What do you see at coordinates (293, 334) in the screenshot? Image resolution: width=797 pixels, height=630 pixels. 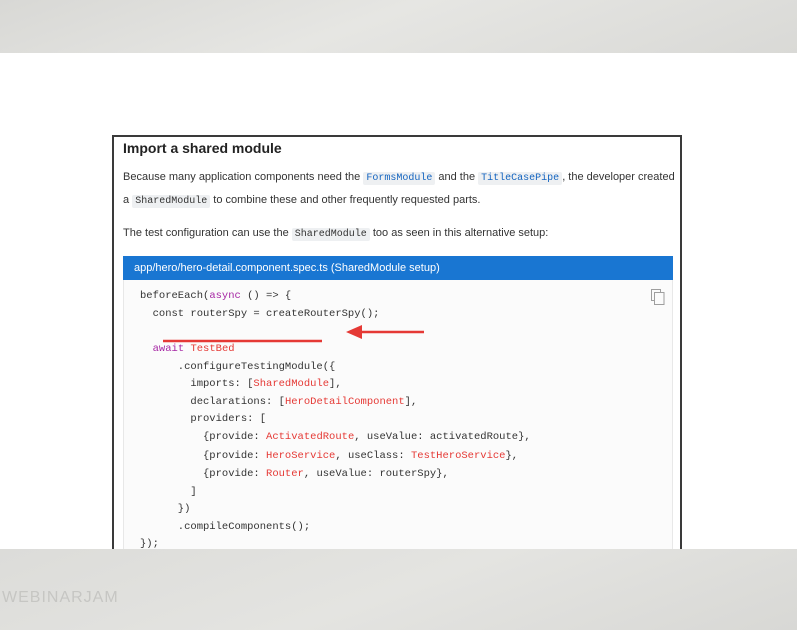 I see `annotation-arrow` at bounding box center [293, 334].